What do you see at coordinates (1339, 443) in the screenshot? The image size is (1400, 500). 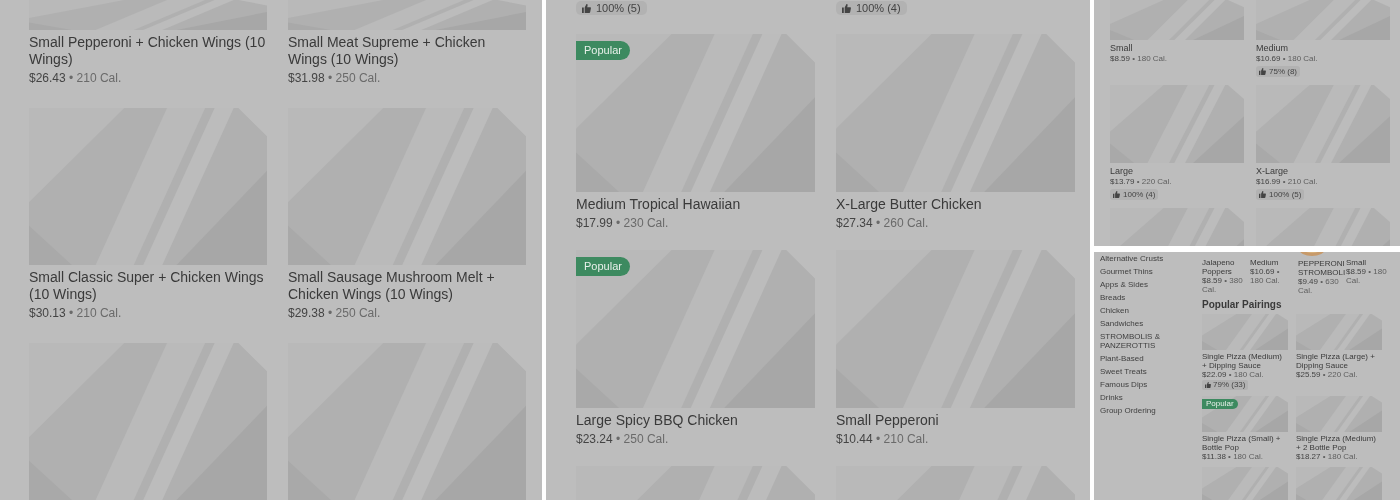 I see `item-name: Single Pizza (Medium) + 2 Bottle Pop` at bounding box center [1339, 443].